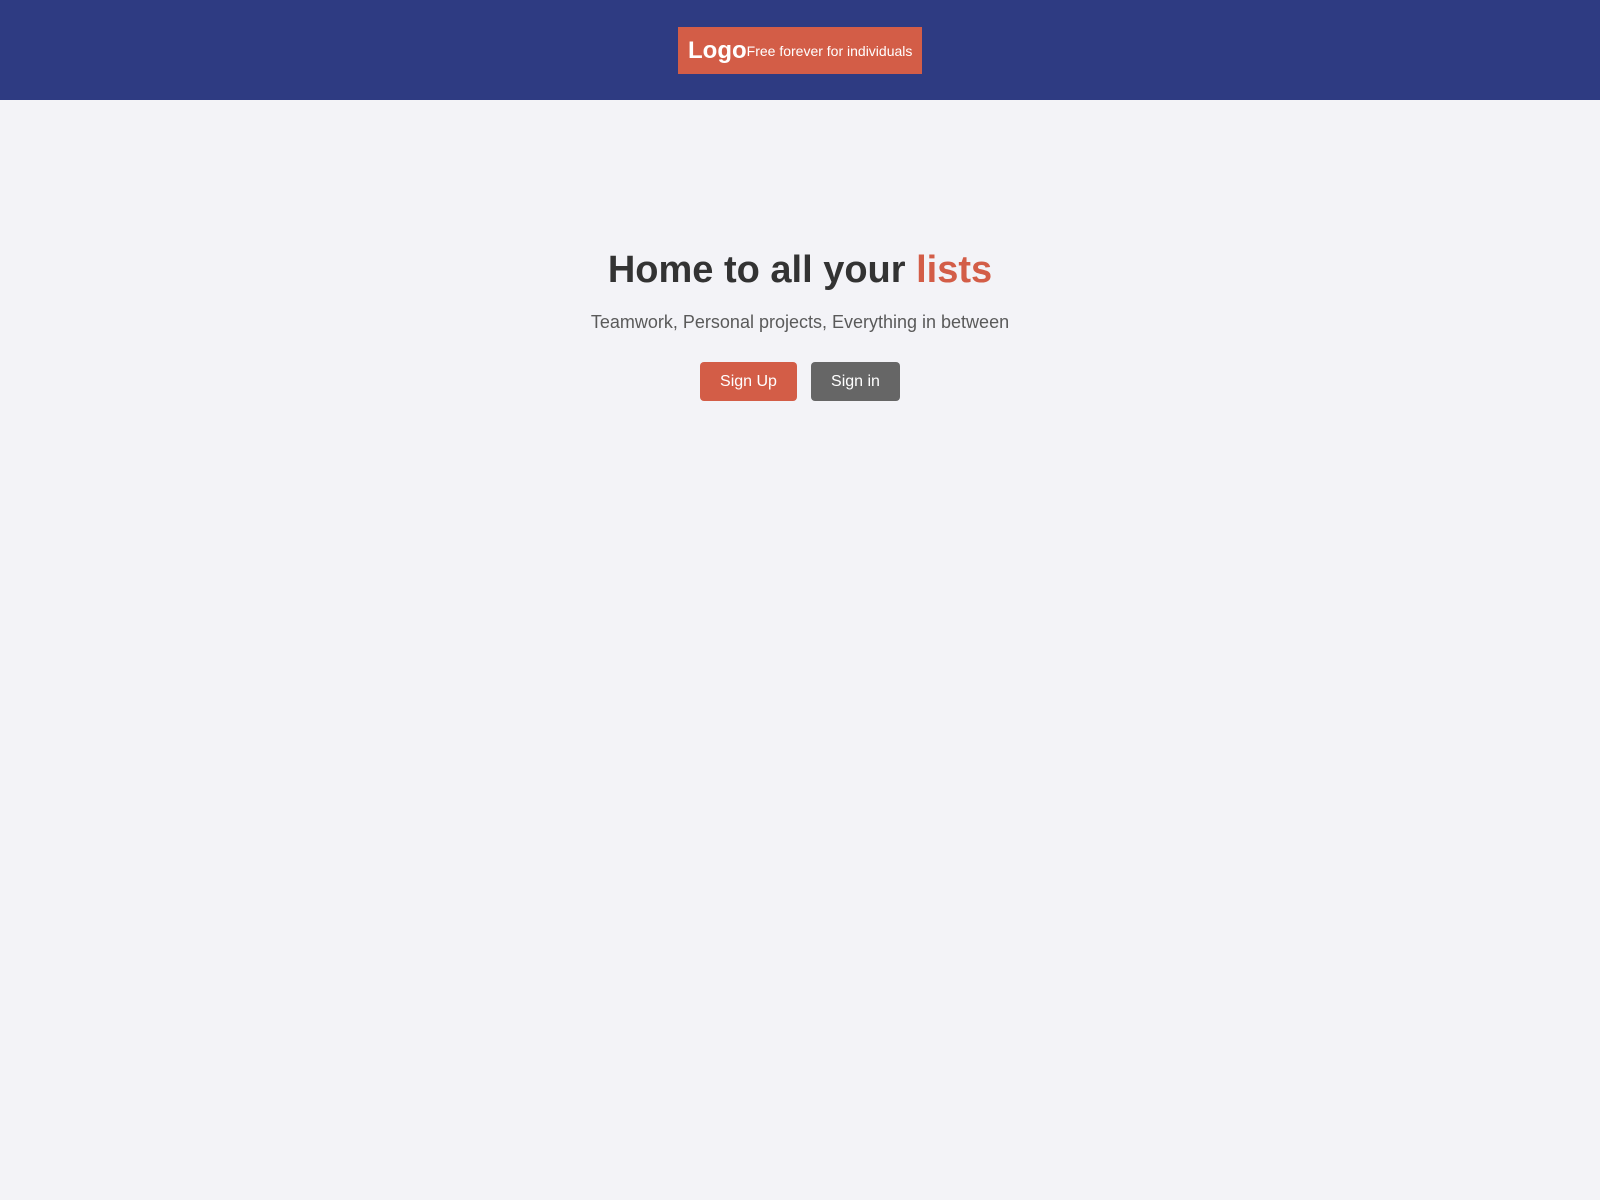 This screenshot has width=1600, height=1200. What do you see at coordinates (717, 50) in the screenshot?
I see `logo: Logo` at bounding box center [717, 50].